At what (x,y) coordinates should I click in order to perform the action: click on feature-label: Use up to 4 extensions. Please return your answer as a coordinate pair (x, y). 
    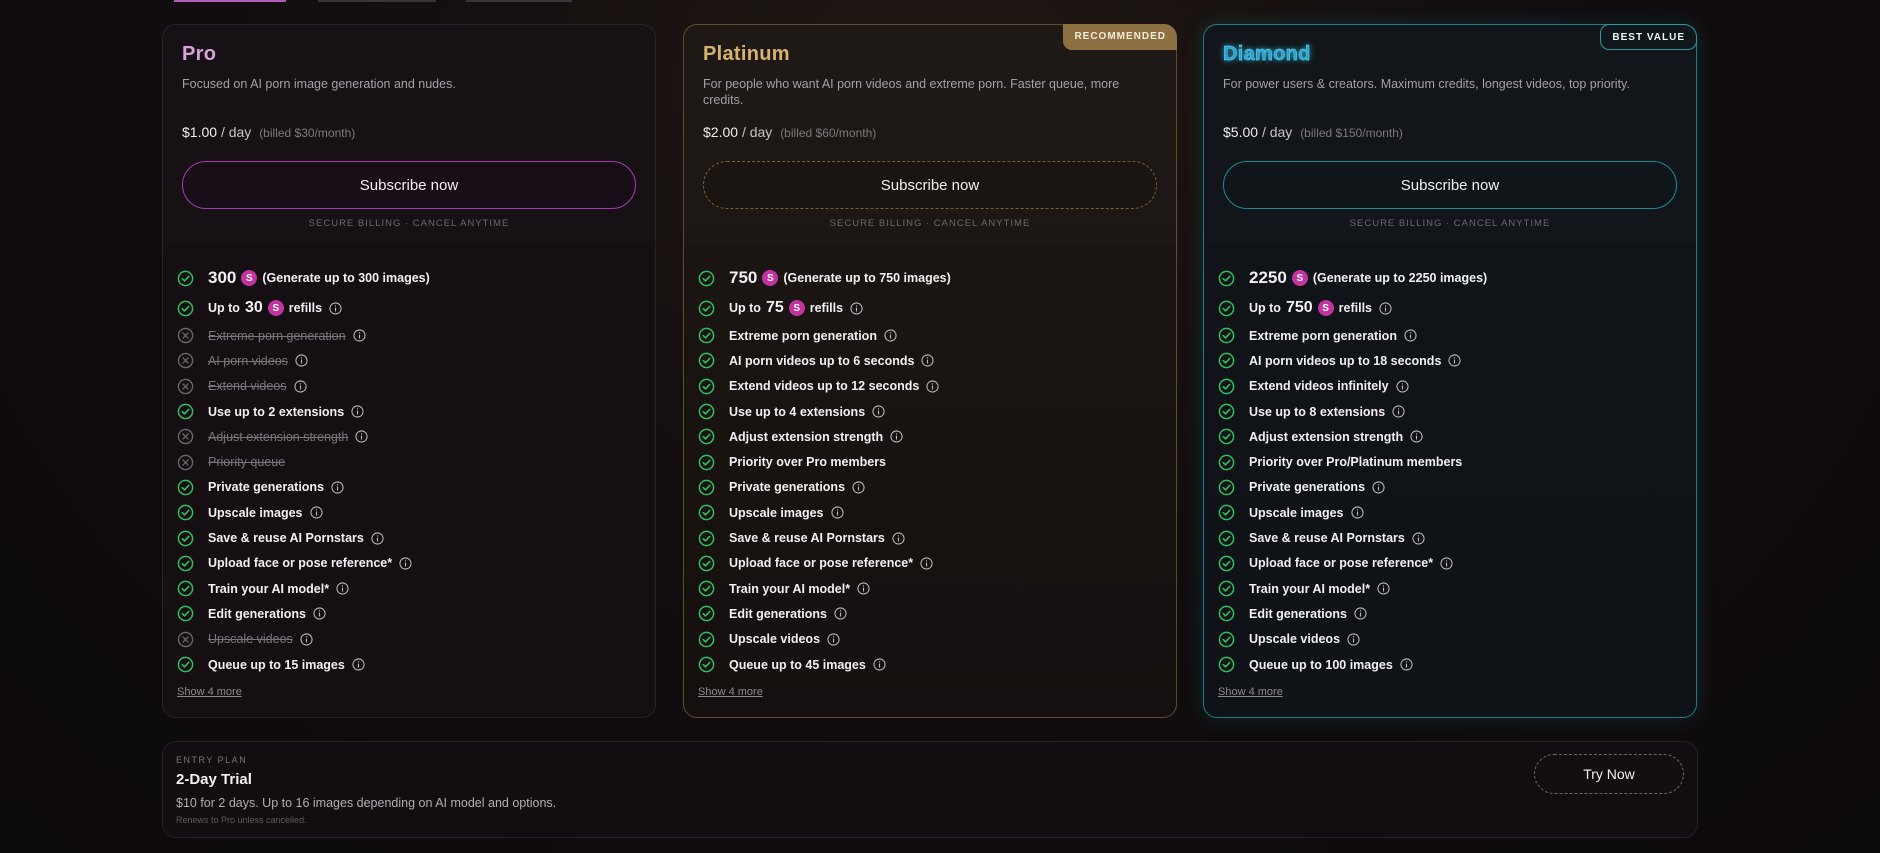
    Looking at the image, I should click on (797, 411).